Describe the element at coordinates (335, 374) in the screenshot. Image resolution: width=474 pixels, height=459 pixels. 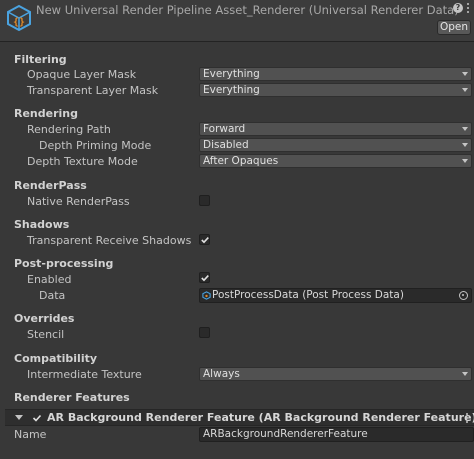
I see `intermediate-texture-dropdown: Always` at that location.